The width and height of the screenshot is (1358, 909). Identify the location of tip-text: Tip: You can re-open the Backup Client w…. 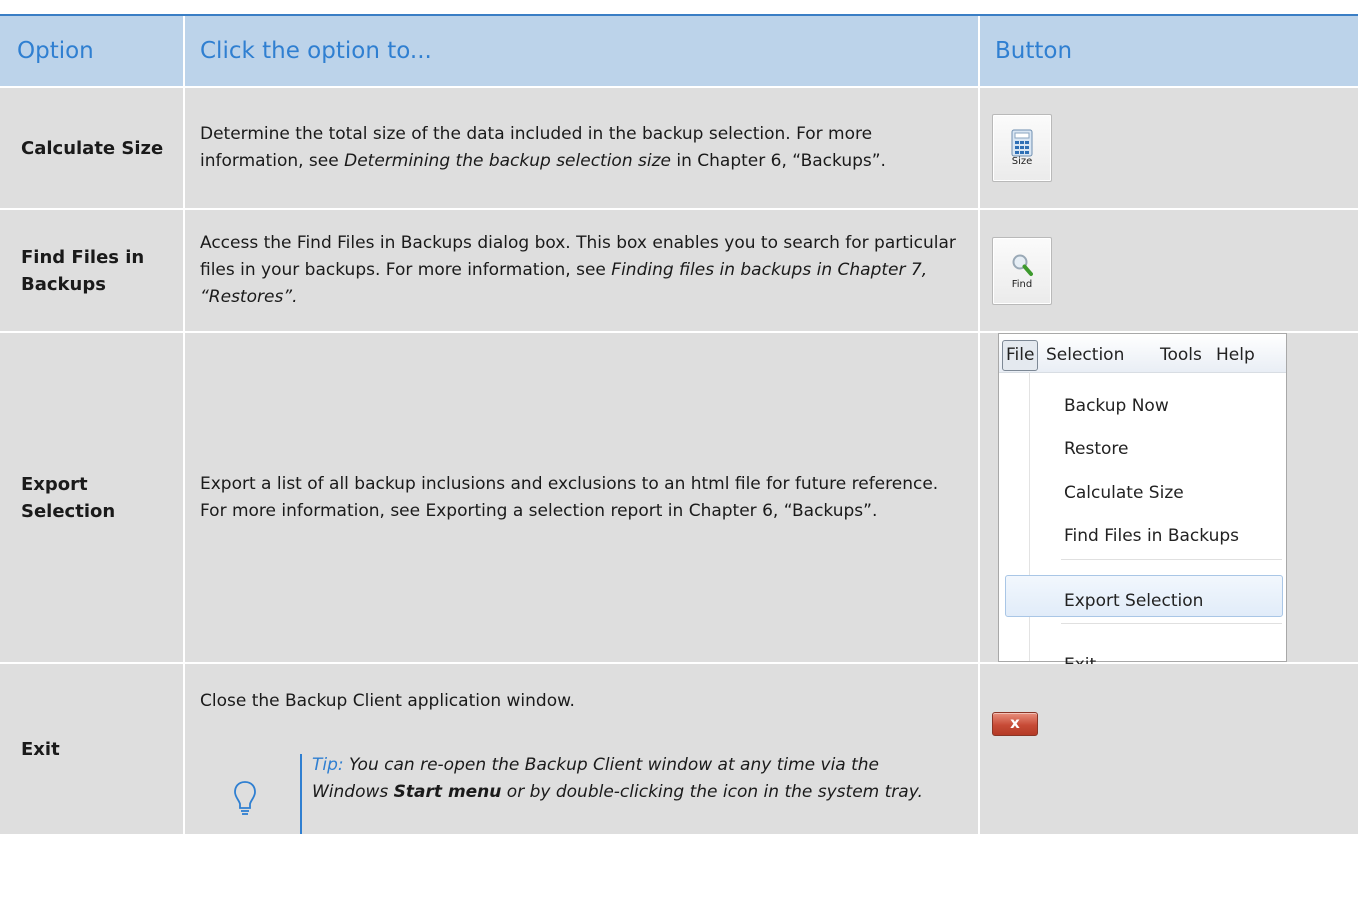
(632, 779).